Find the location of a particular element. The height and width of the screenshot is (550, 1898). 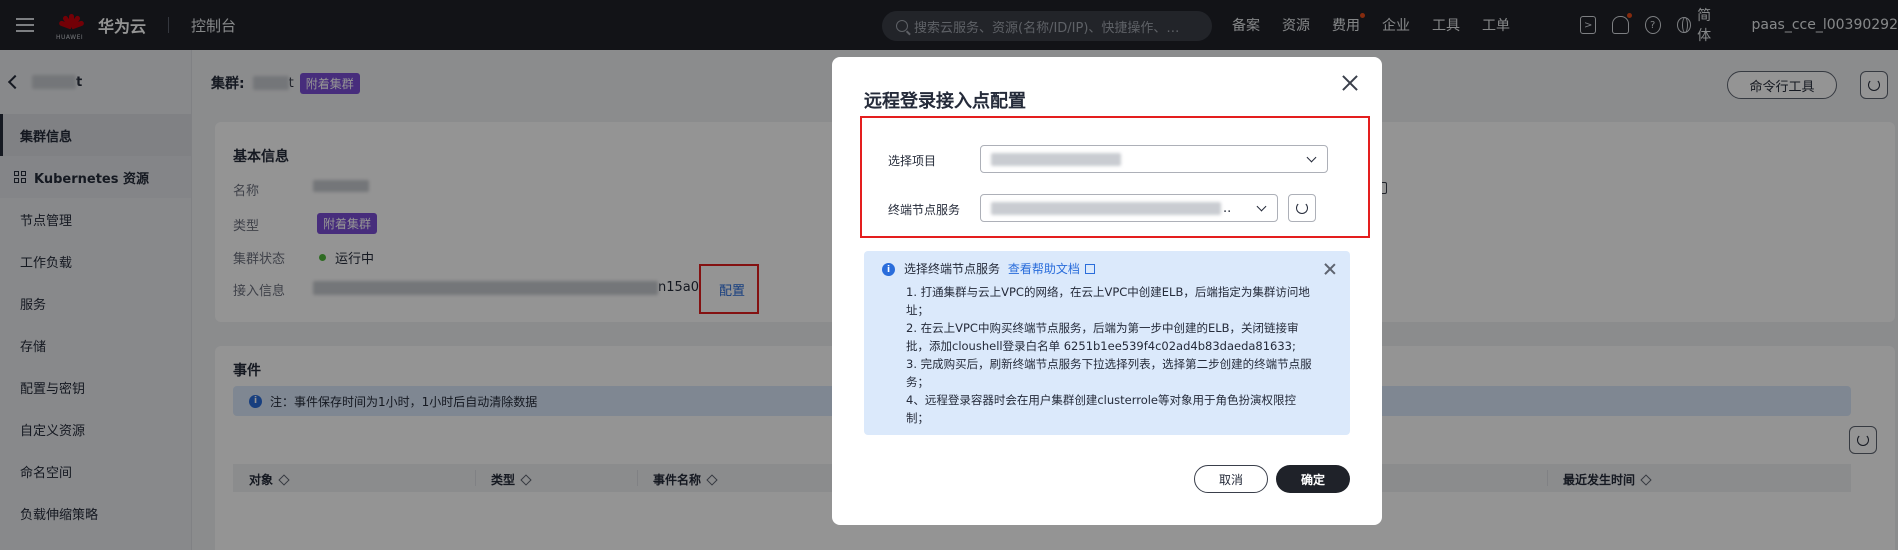

redacted-project is located at coordinates (1056, 159).